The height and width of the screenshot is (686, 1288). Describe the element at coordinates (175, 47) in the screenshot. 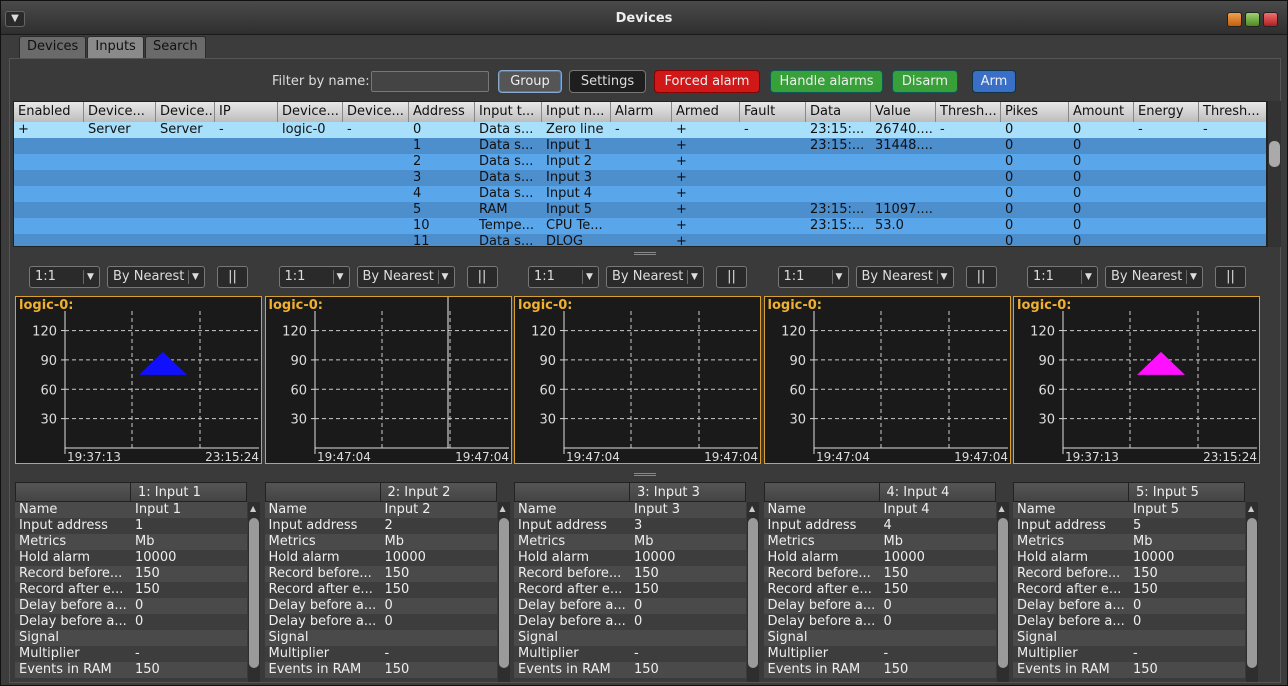

I see `tab-search: Search` at that location.